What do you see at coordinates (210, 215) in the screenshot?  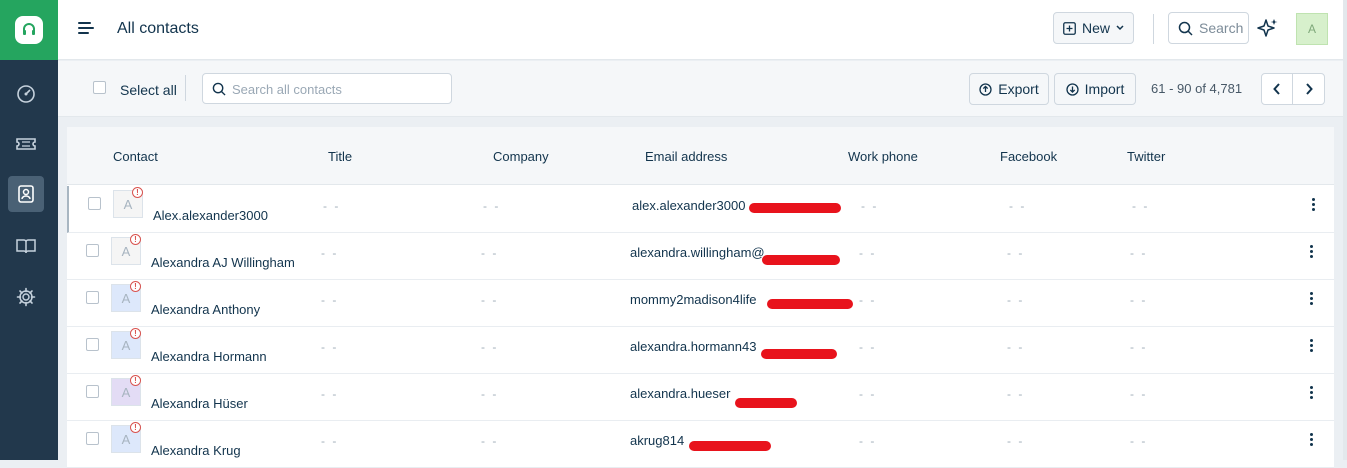 I see `contact-name-link: Alex.alexander3000` at bounding box center [210, 215].